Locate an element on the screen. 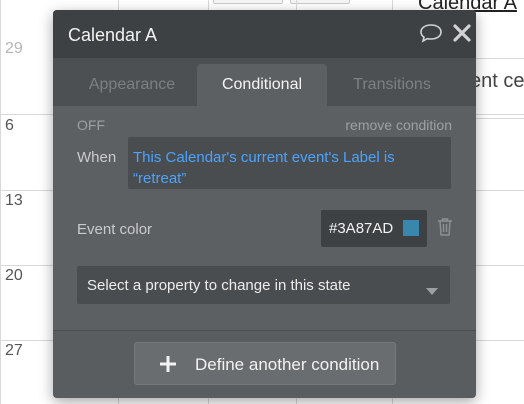 This screenshot has height=404, width=524. event-color-picker: #3A87AD is located at coordinates (374, 228).